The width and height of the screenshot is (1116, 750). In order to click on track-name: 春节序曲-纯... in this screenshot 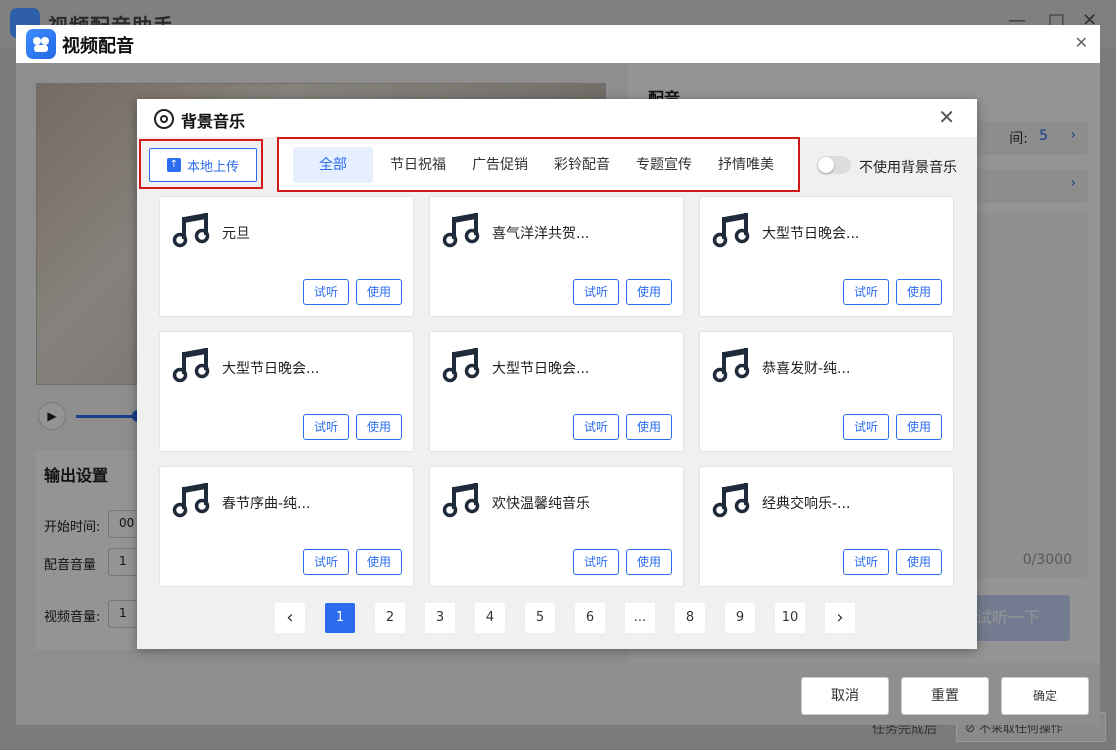, I will do `click(266, 504)`.